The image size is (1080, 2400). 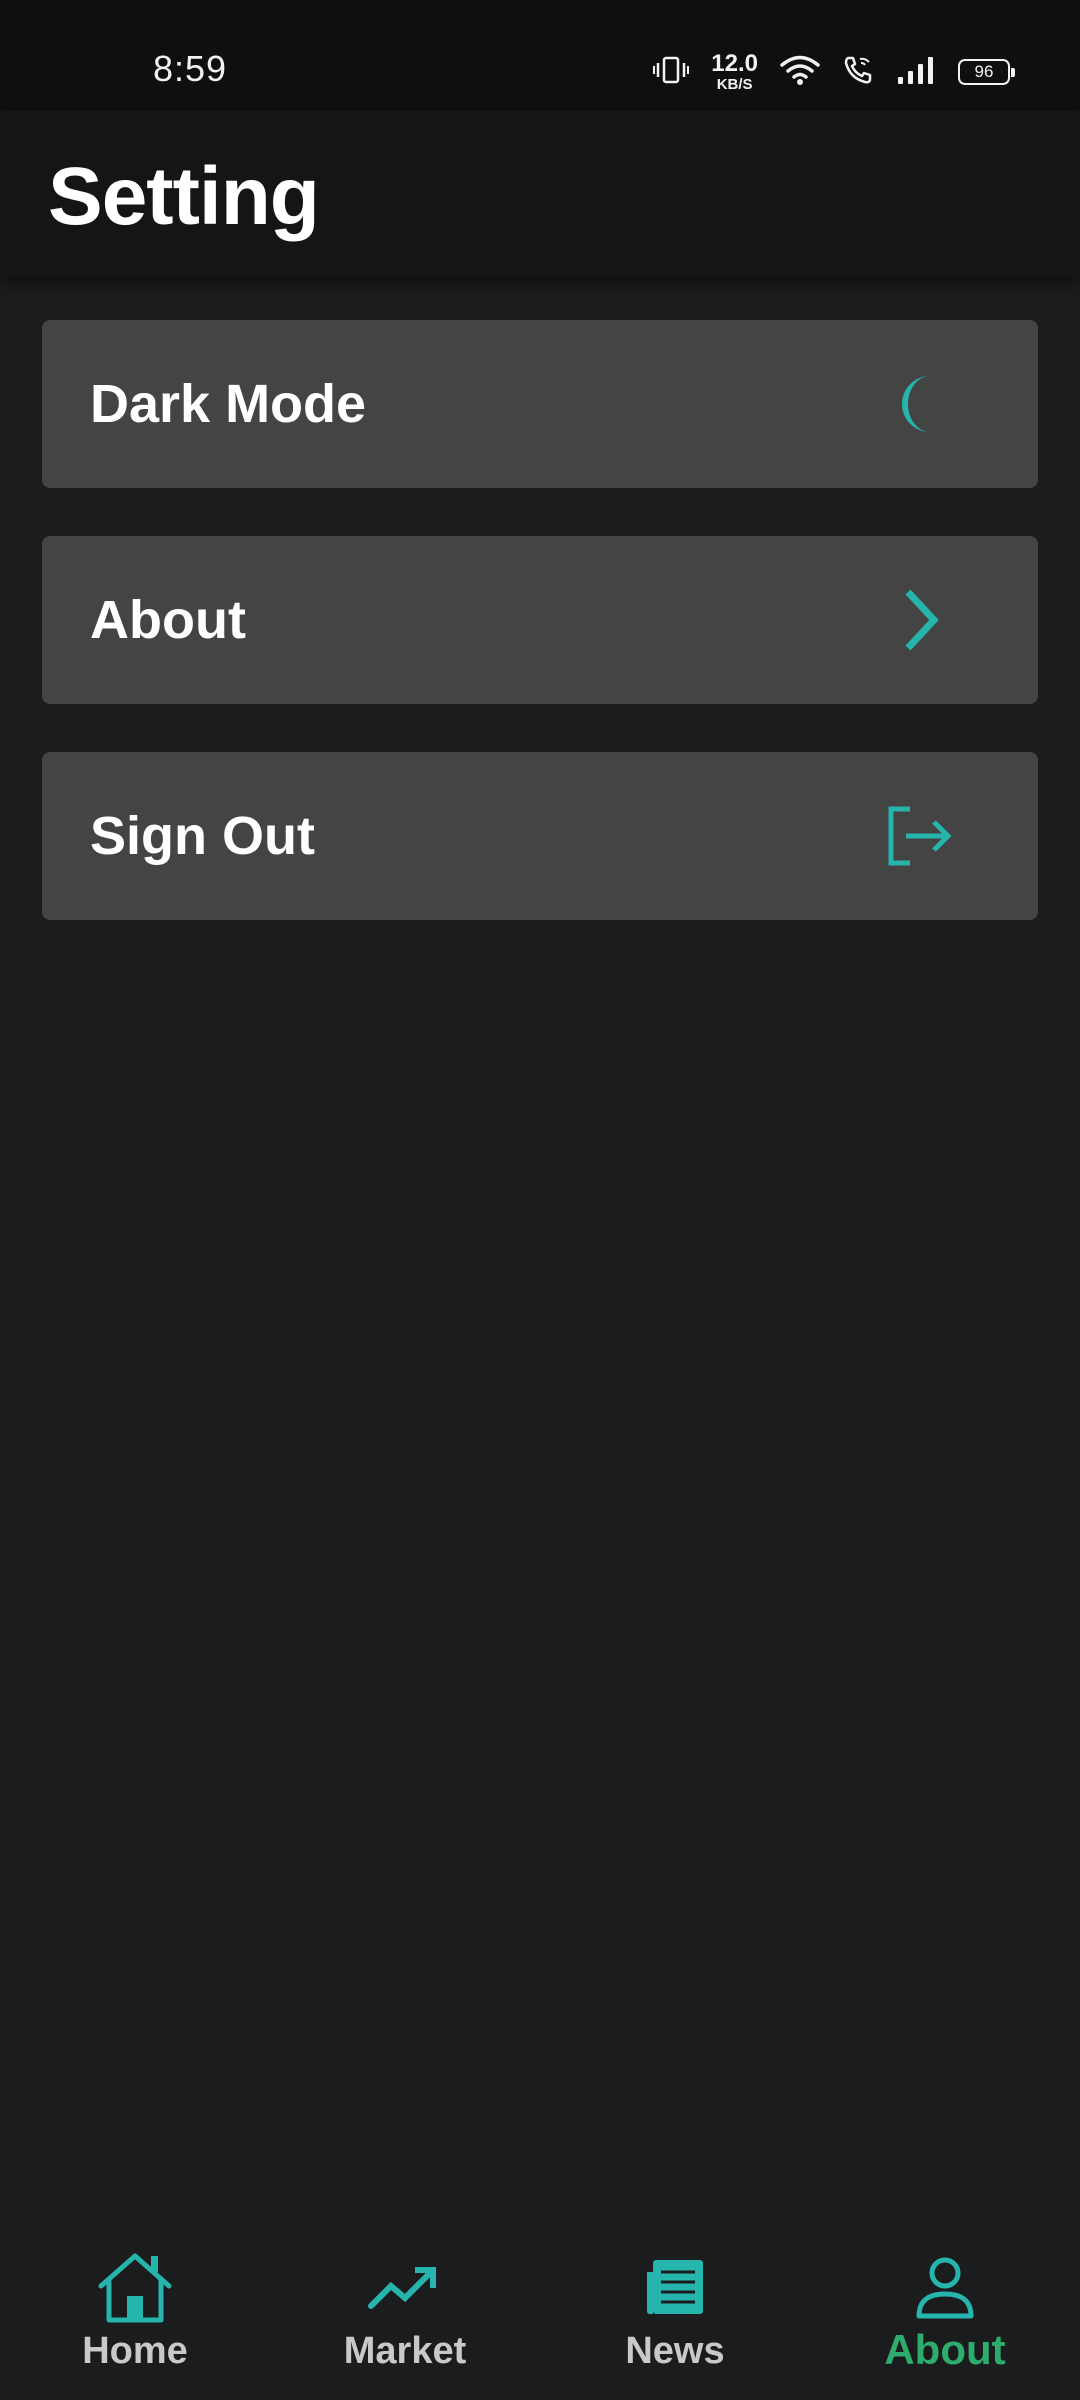 I want to click on trending-up-icon, so click(x=405, y=2288).